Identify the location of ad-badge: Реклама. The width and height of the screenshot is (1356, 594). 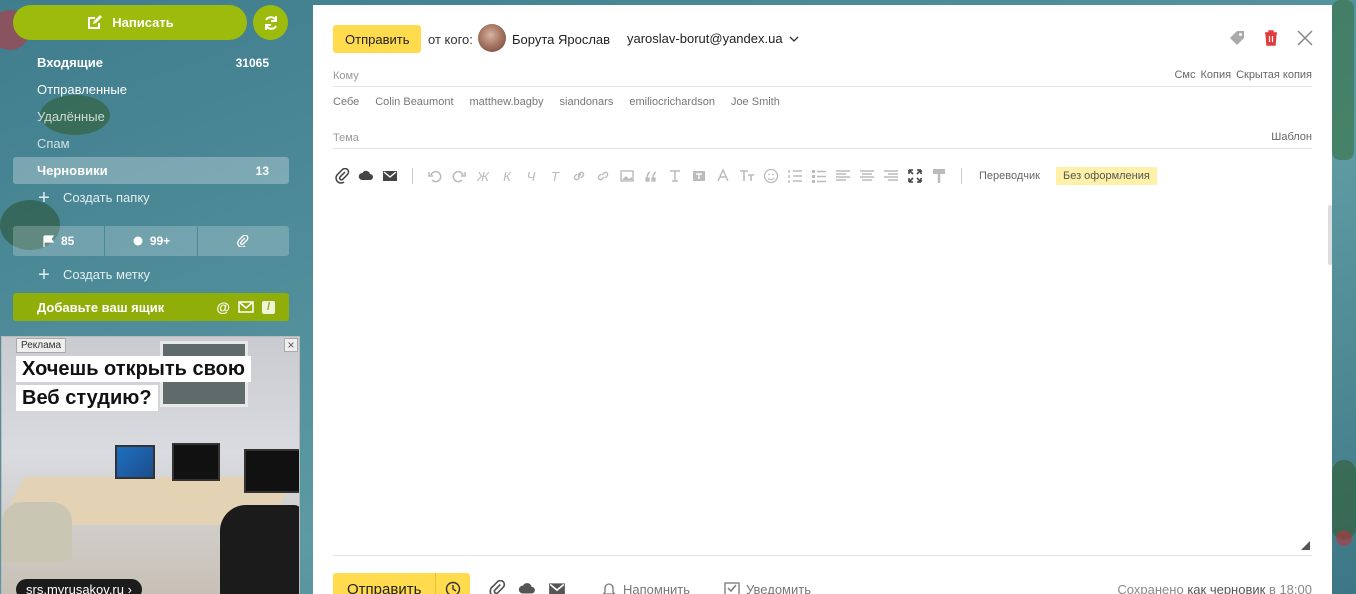
(41, 345).